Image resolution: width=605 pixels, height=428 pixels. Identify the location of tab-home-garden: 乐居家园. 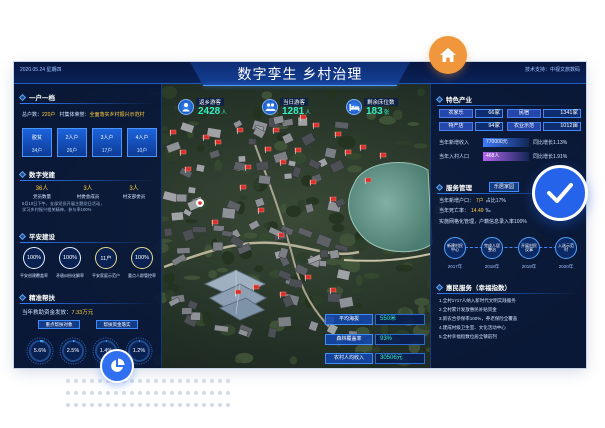
(504, 187).